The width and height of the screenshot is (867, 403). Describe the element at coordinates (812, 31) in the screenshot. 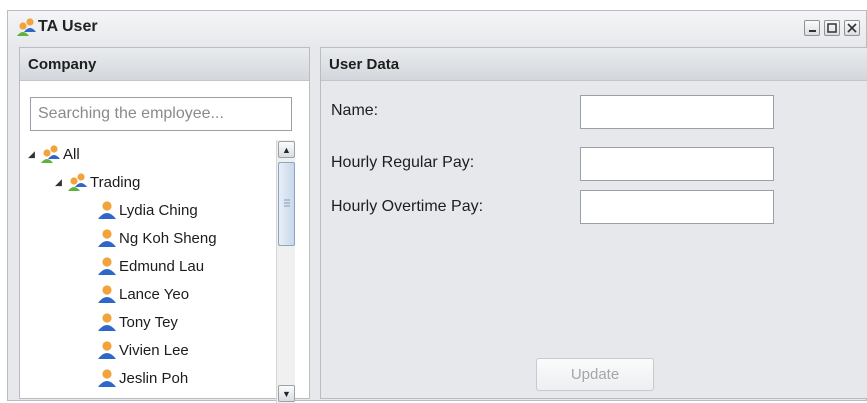

I see `minimize-icon` at that location.